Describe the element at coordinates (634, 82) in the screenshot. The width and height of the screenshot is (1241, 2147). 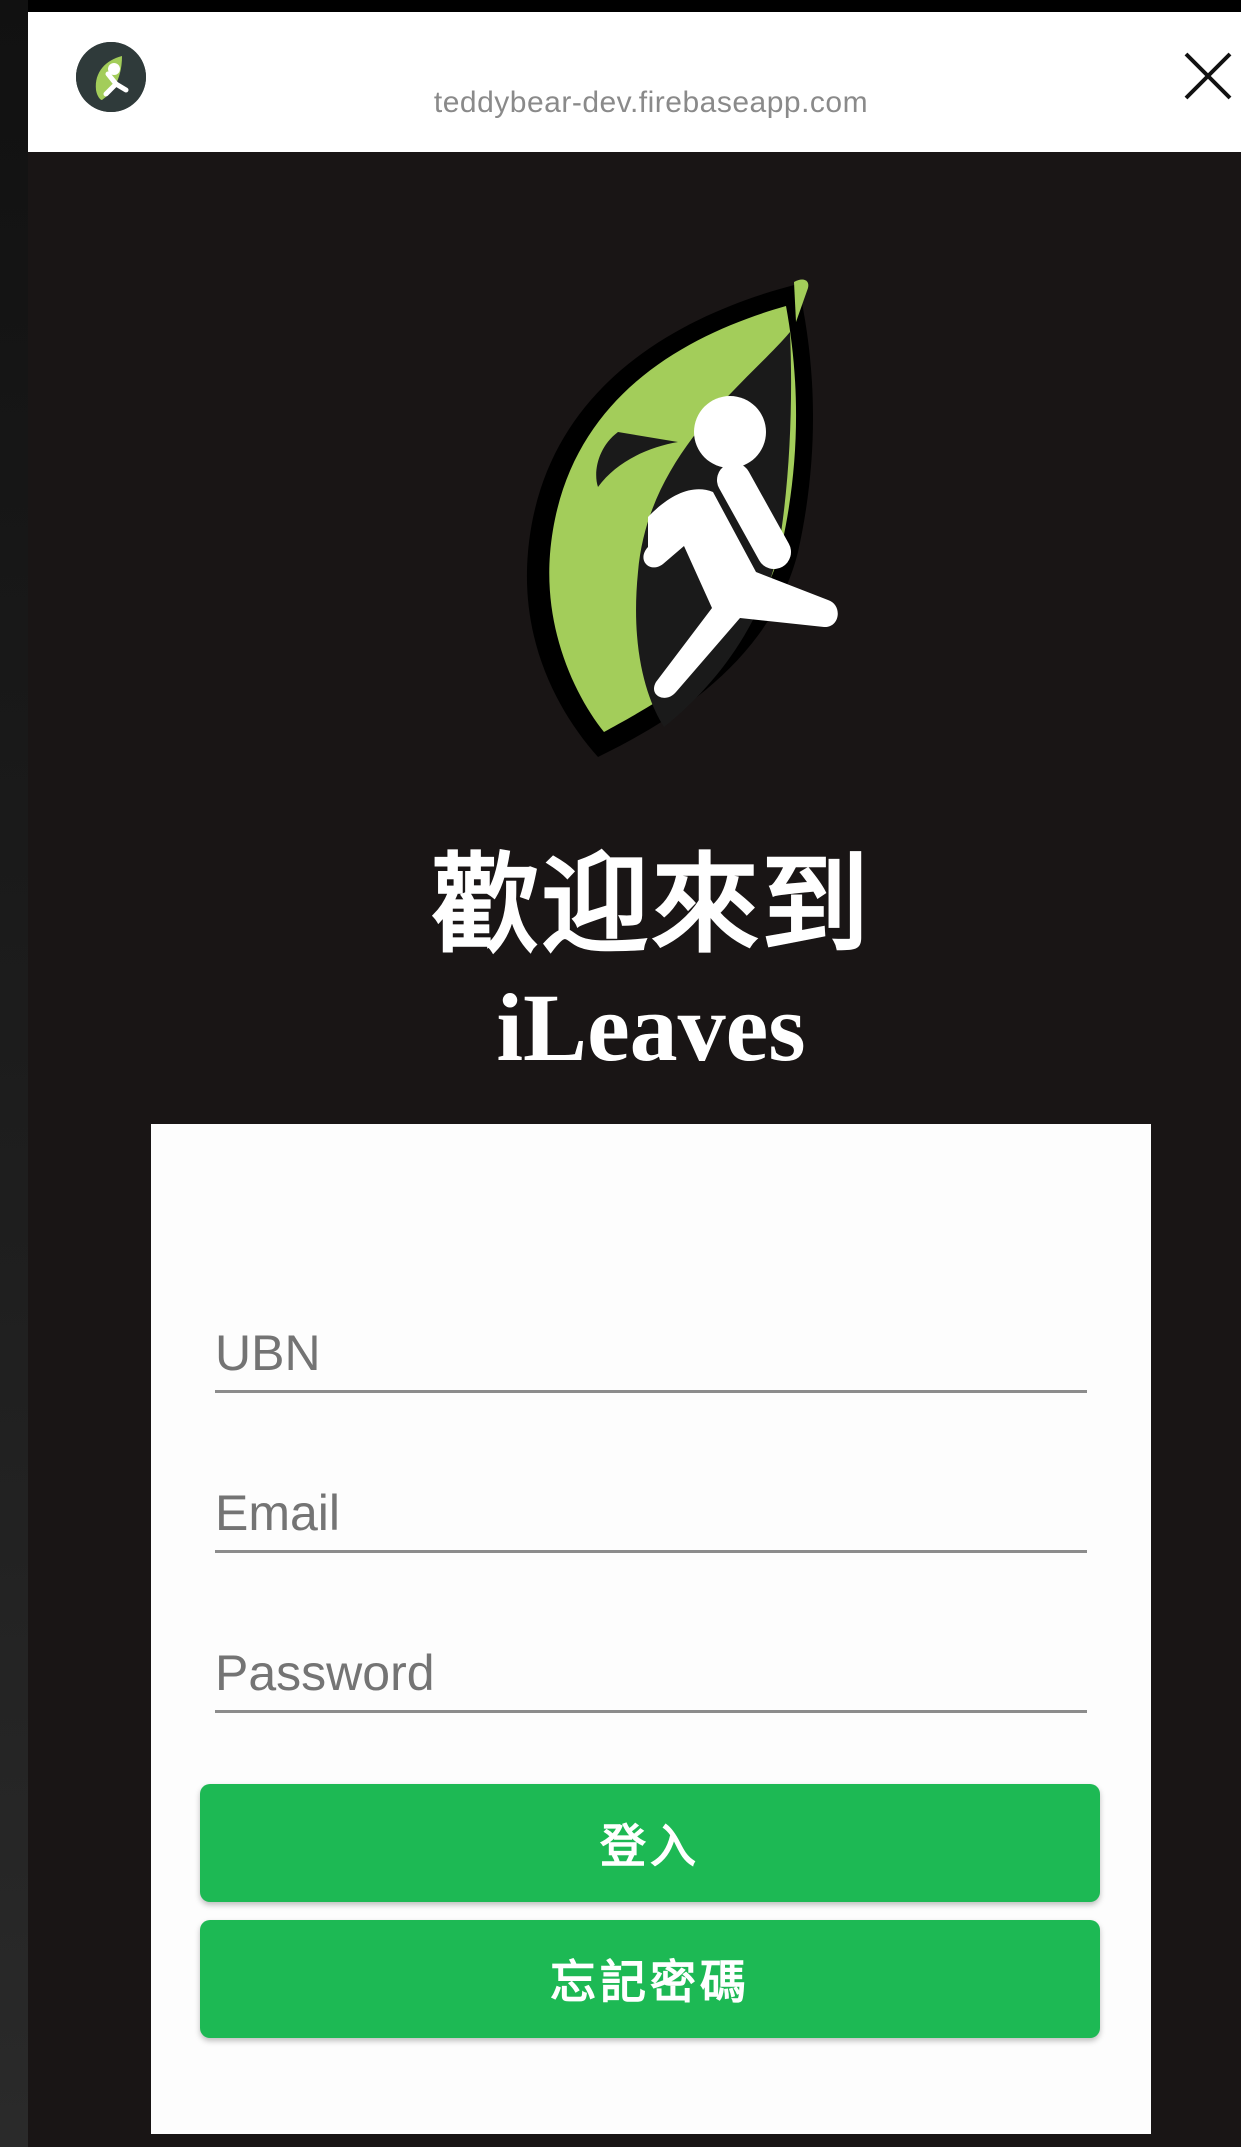
I see `browser-header: teddybear-dev.firebaseapp.com` at that location.